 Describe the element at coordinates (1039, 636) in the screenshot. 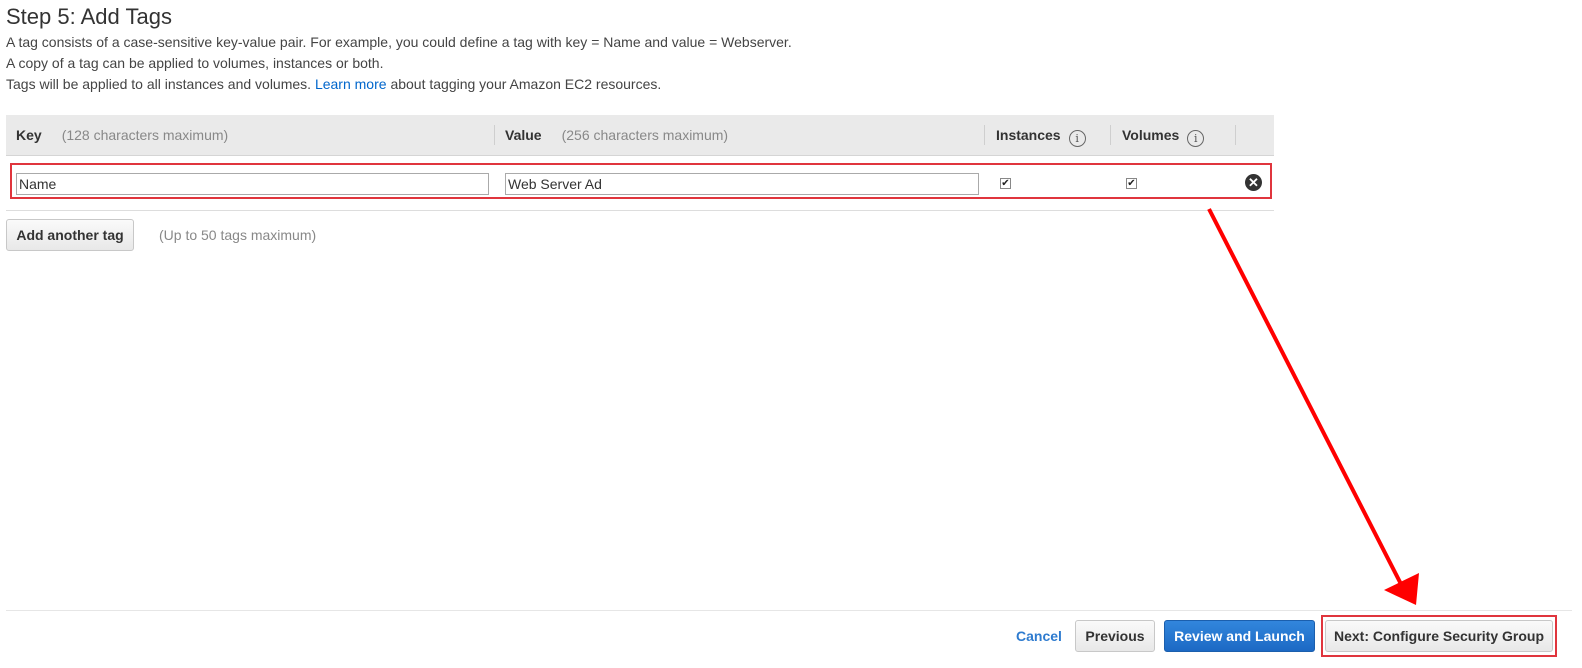

I see `cancel-link: Cancel` at that location.